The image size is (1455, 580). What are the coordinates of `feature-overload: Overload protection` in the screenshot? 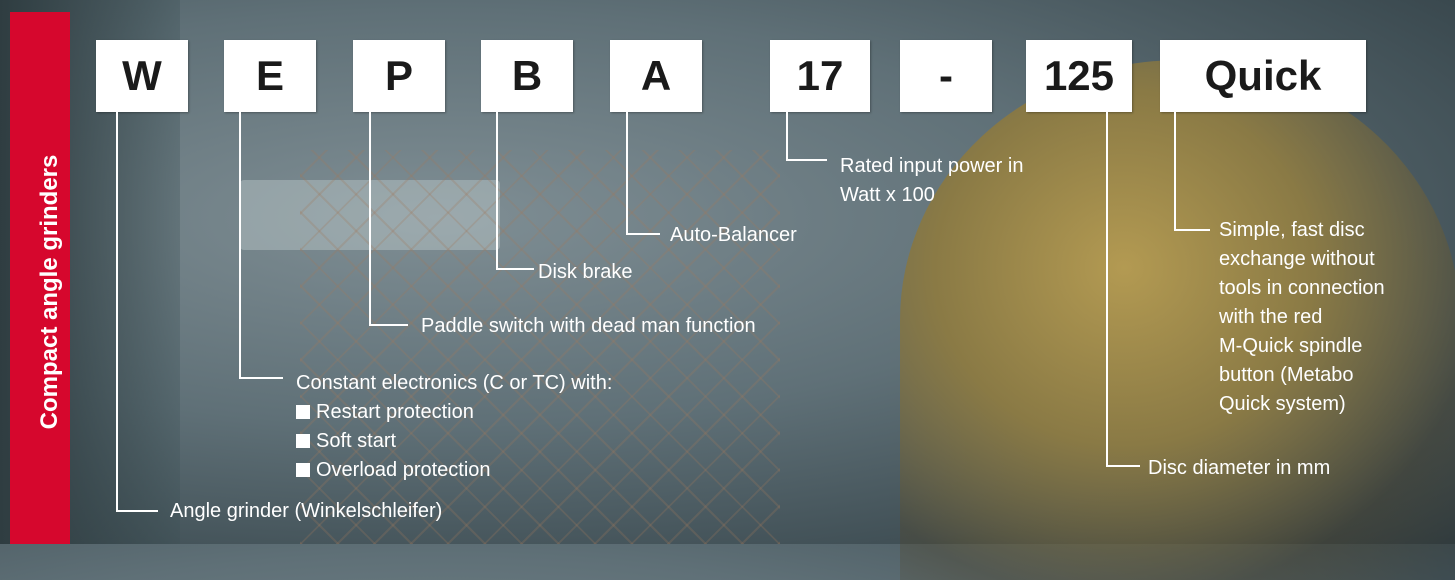 It's located at (454, 470).